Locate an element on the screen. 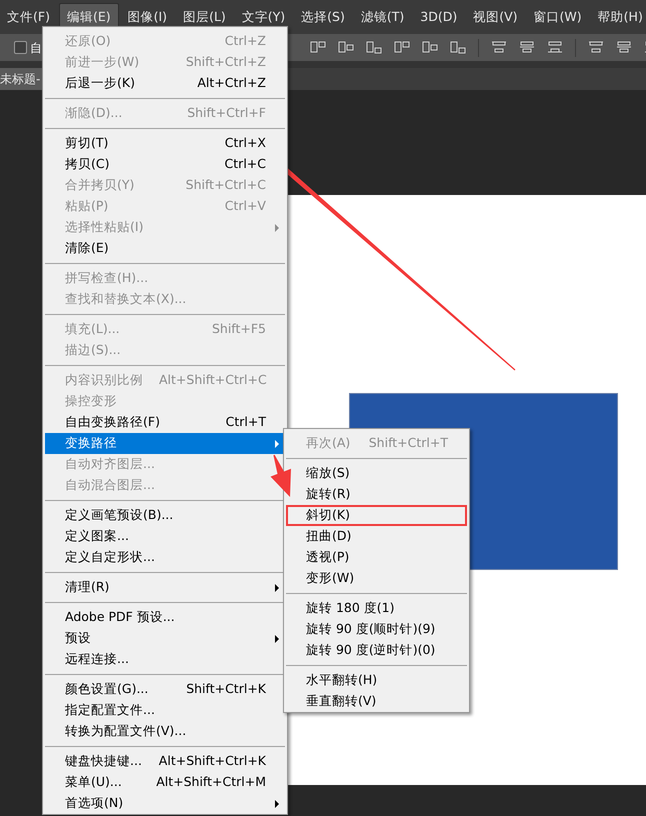  menu-item: 键盘快捷键... Alt+Shift+Ctrl+K is located at coordinates (165, 761).